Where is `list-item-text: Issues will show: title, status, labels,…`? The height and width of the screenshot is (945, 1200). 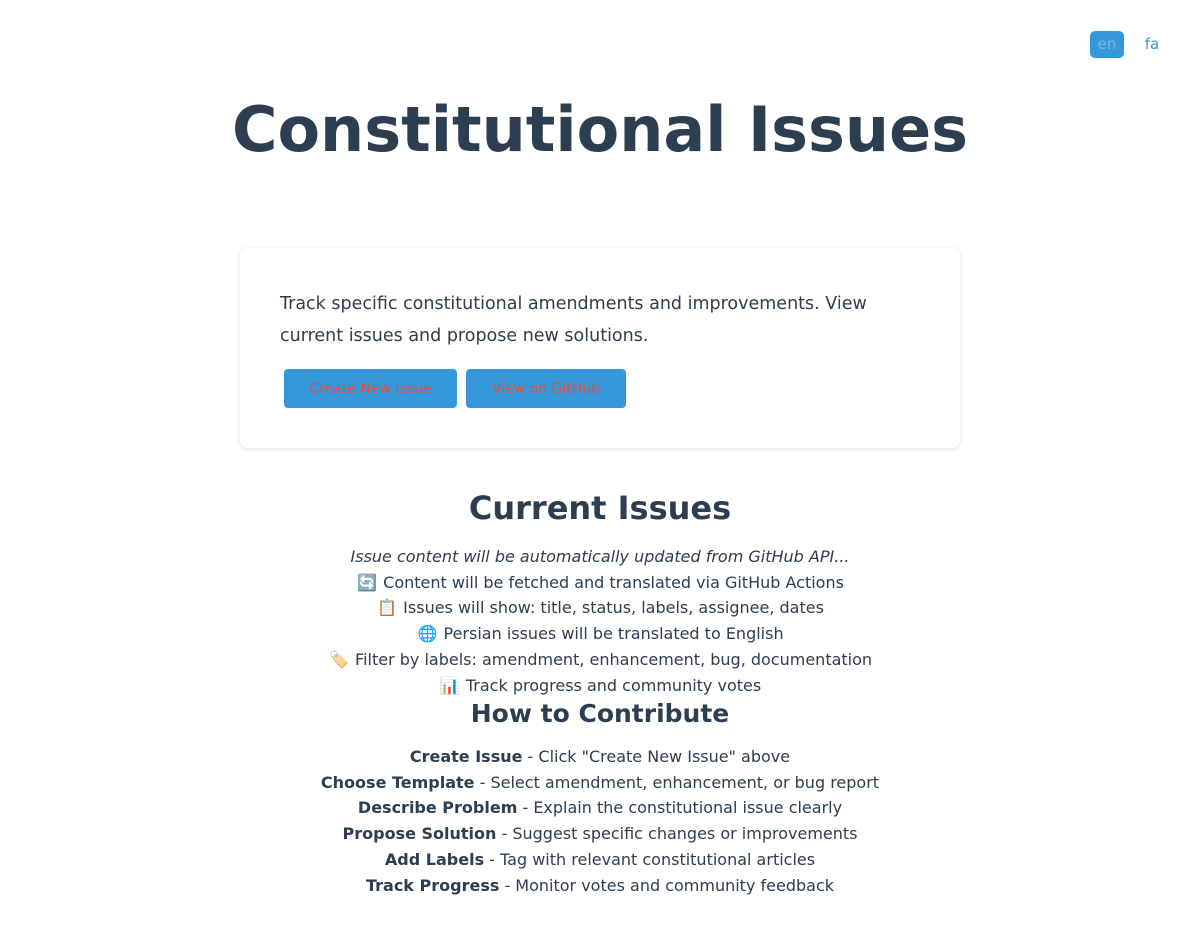
list-item-text: Issues will show: title, status, labels,… is located at coordinates (613, 608).